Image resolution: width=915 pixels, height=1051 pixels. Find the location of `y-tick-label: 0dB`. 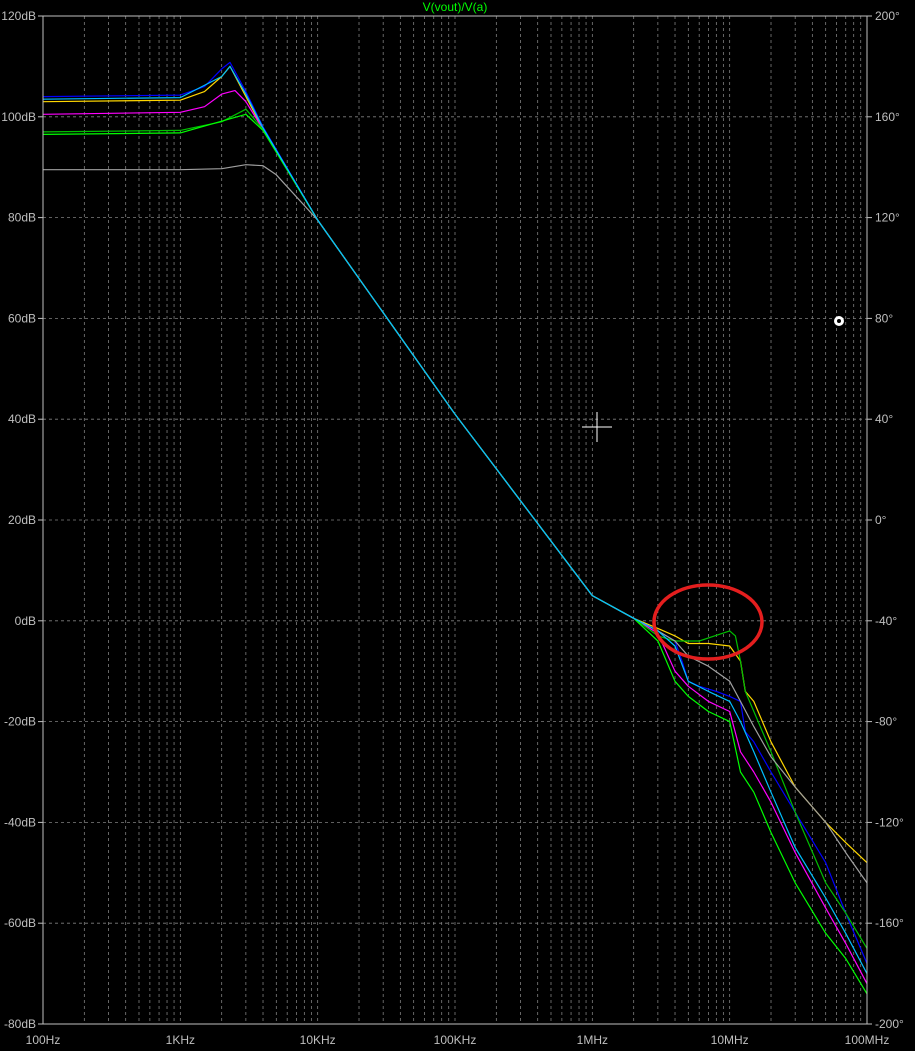

y-tick-label: 0dB is located at coordinates (25, 621).